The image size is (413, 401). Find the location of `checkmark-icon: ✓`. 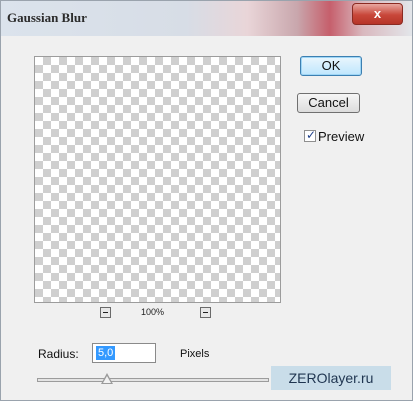

checkmark-icon: ✓ is located at coordinates (311, 135).